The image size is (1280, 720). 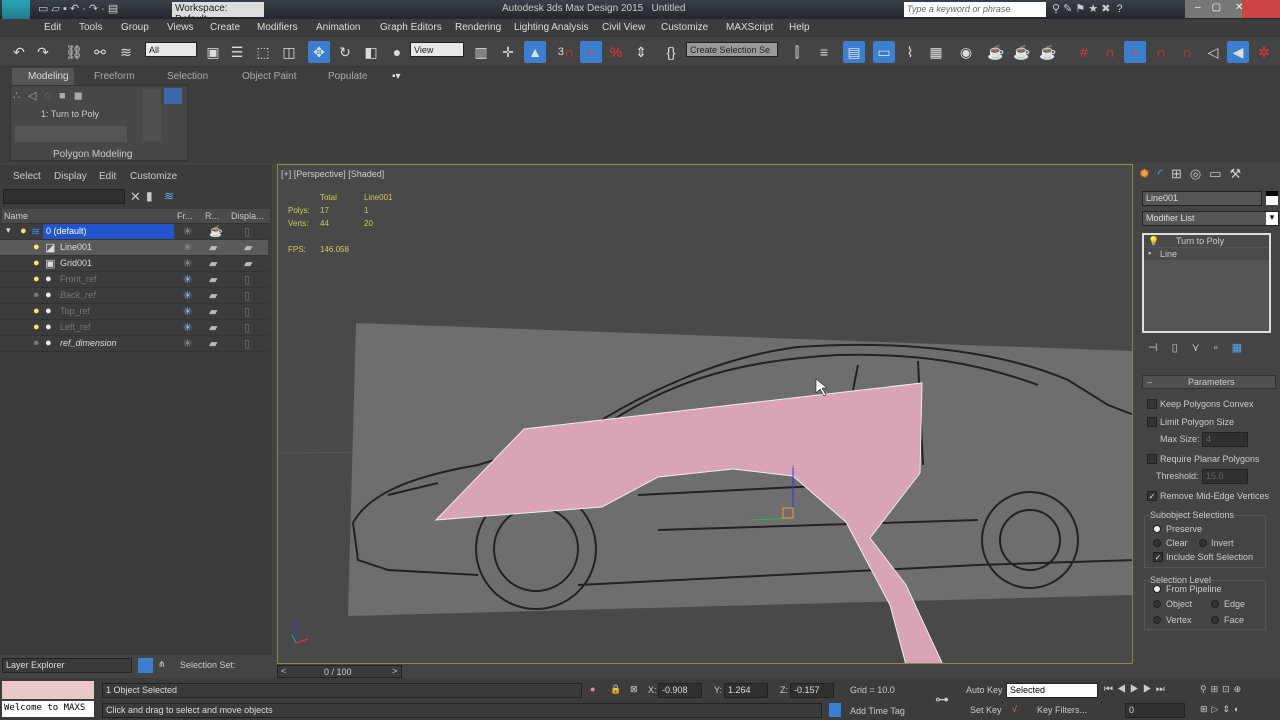 I want to click on object-row-grid001: ● ▣ Grid001 ✳ ▰ ▰, so click(x=134, y=264).